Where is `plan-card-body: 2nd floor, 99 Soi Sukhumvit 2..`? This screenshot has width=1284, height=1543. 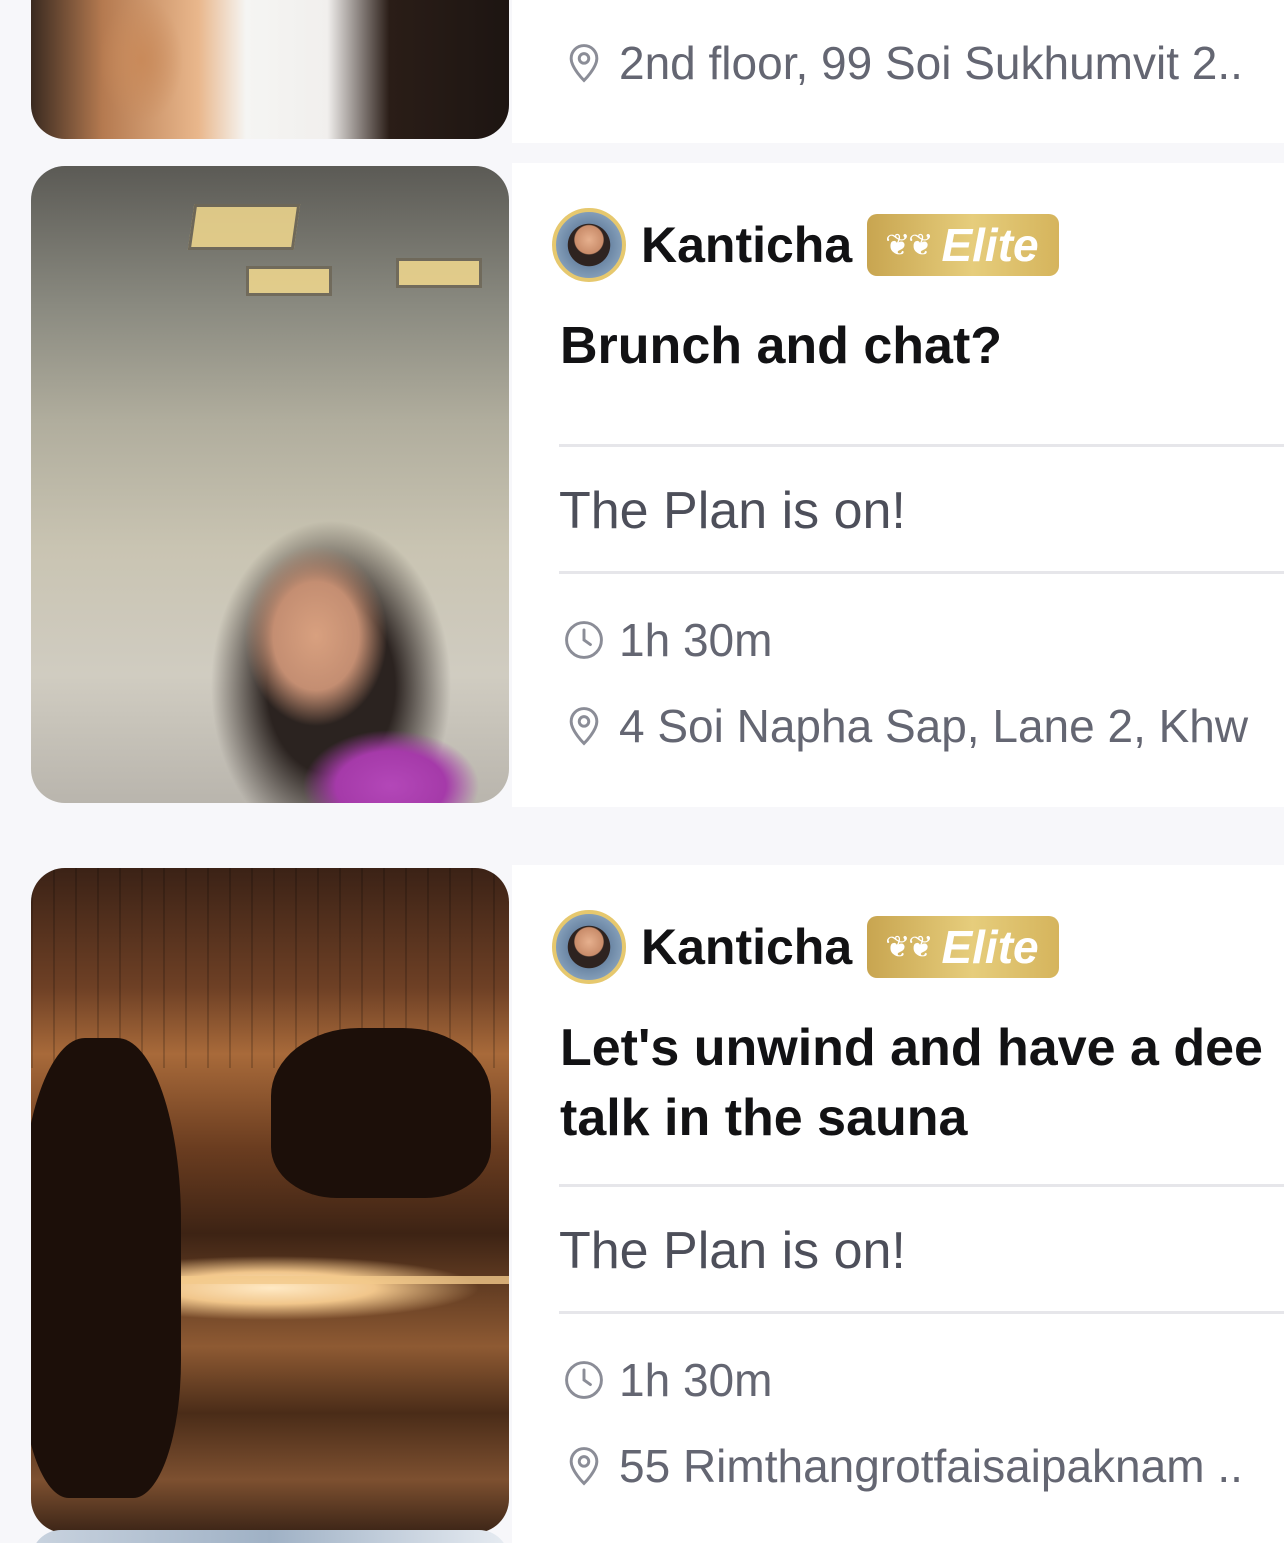 plan-card-body: 2nd floor, 99 Soi Sukhumvit 2.. is located at coordinates (898, 71).